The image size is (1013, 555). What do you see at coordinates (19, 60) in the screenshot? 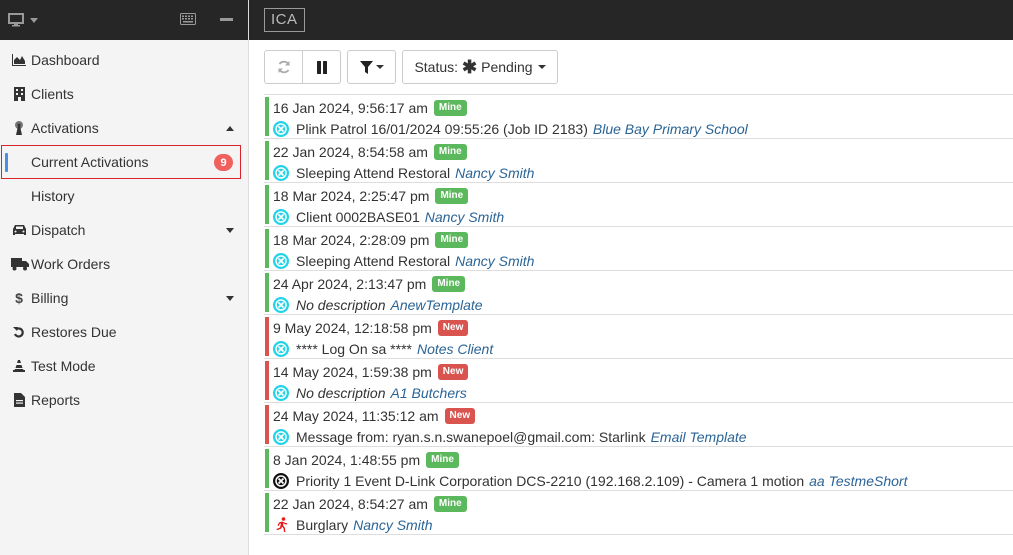
I see `area-chart-icon` at bounding box center [19, 60].